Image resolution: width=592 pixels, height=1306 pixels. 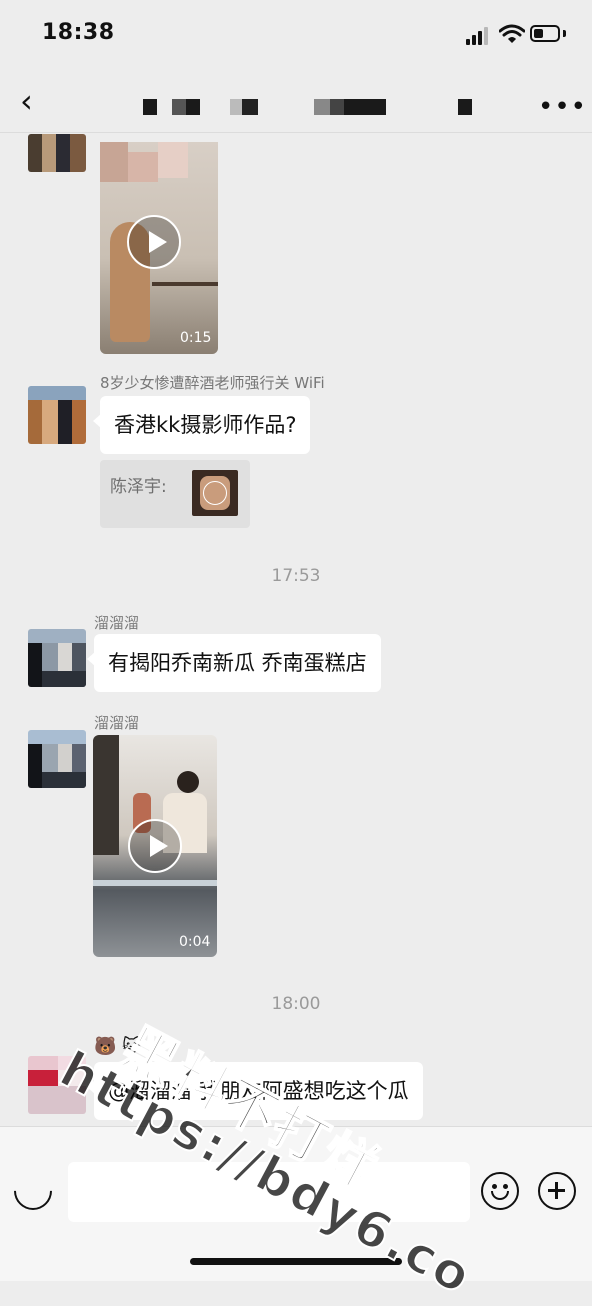 What do you see at coordinates (138, 487) in the screenshot?
I see `quoted-reply-label: 陈泽宇:` at bounding box center [138, 487].